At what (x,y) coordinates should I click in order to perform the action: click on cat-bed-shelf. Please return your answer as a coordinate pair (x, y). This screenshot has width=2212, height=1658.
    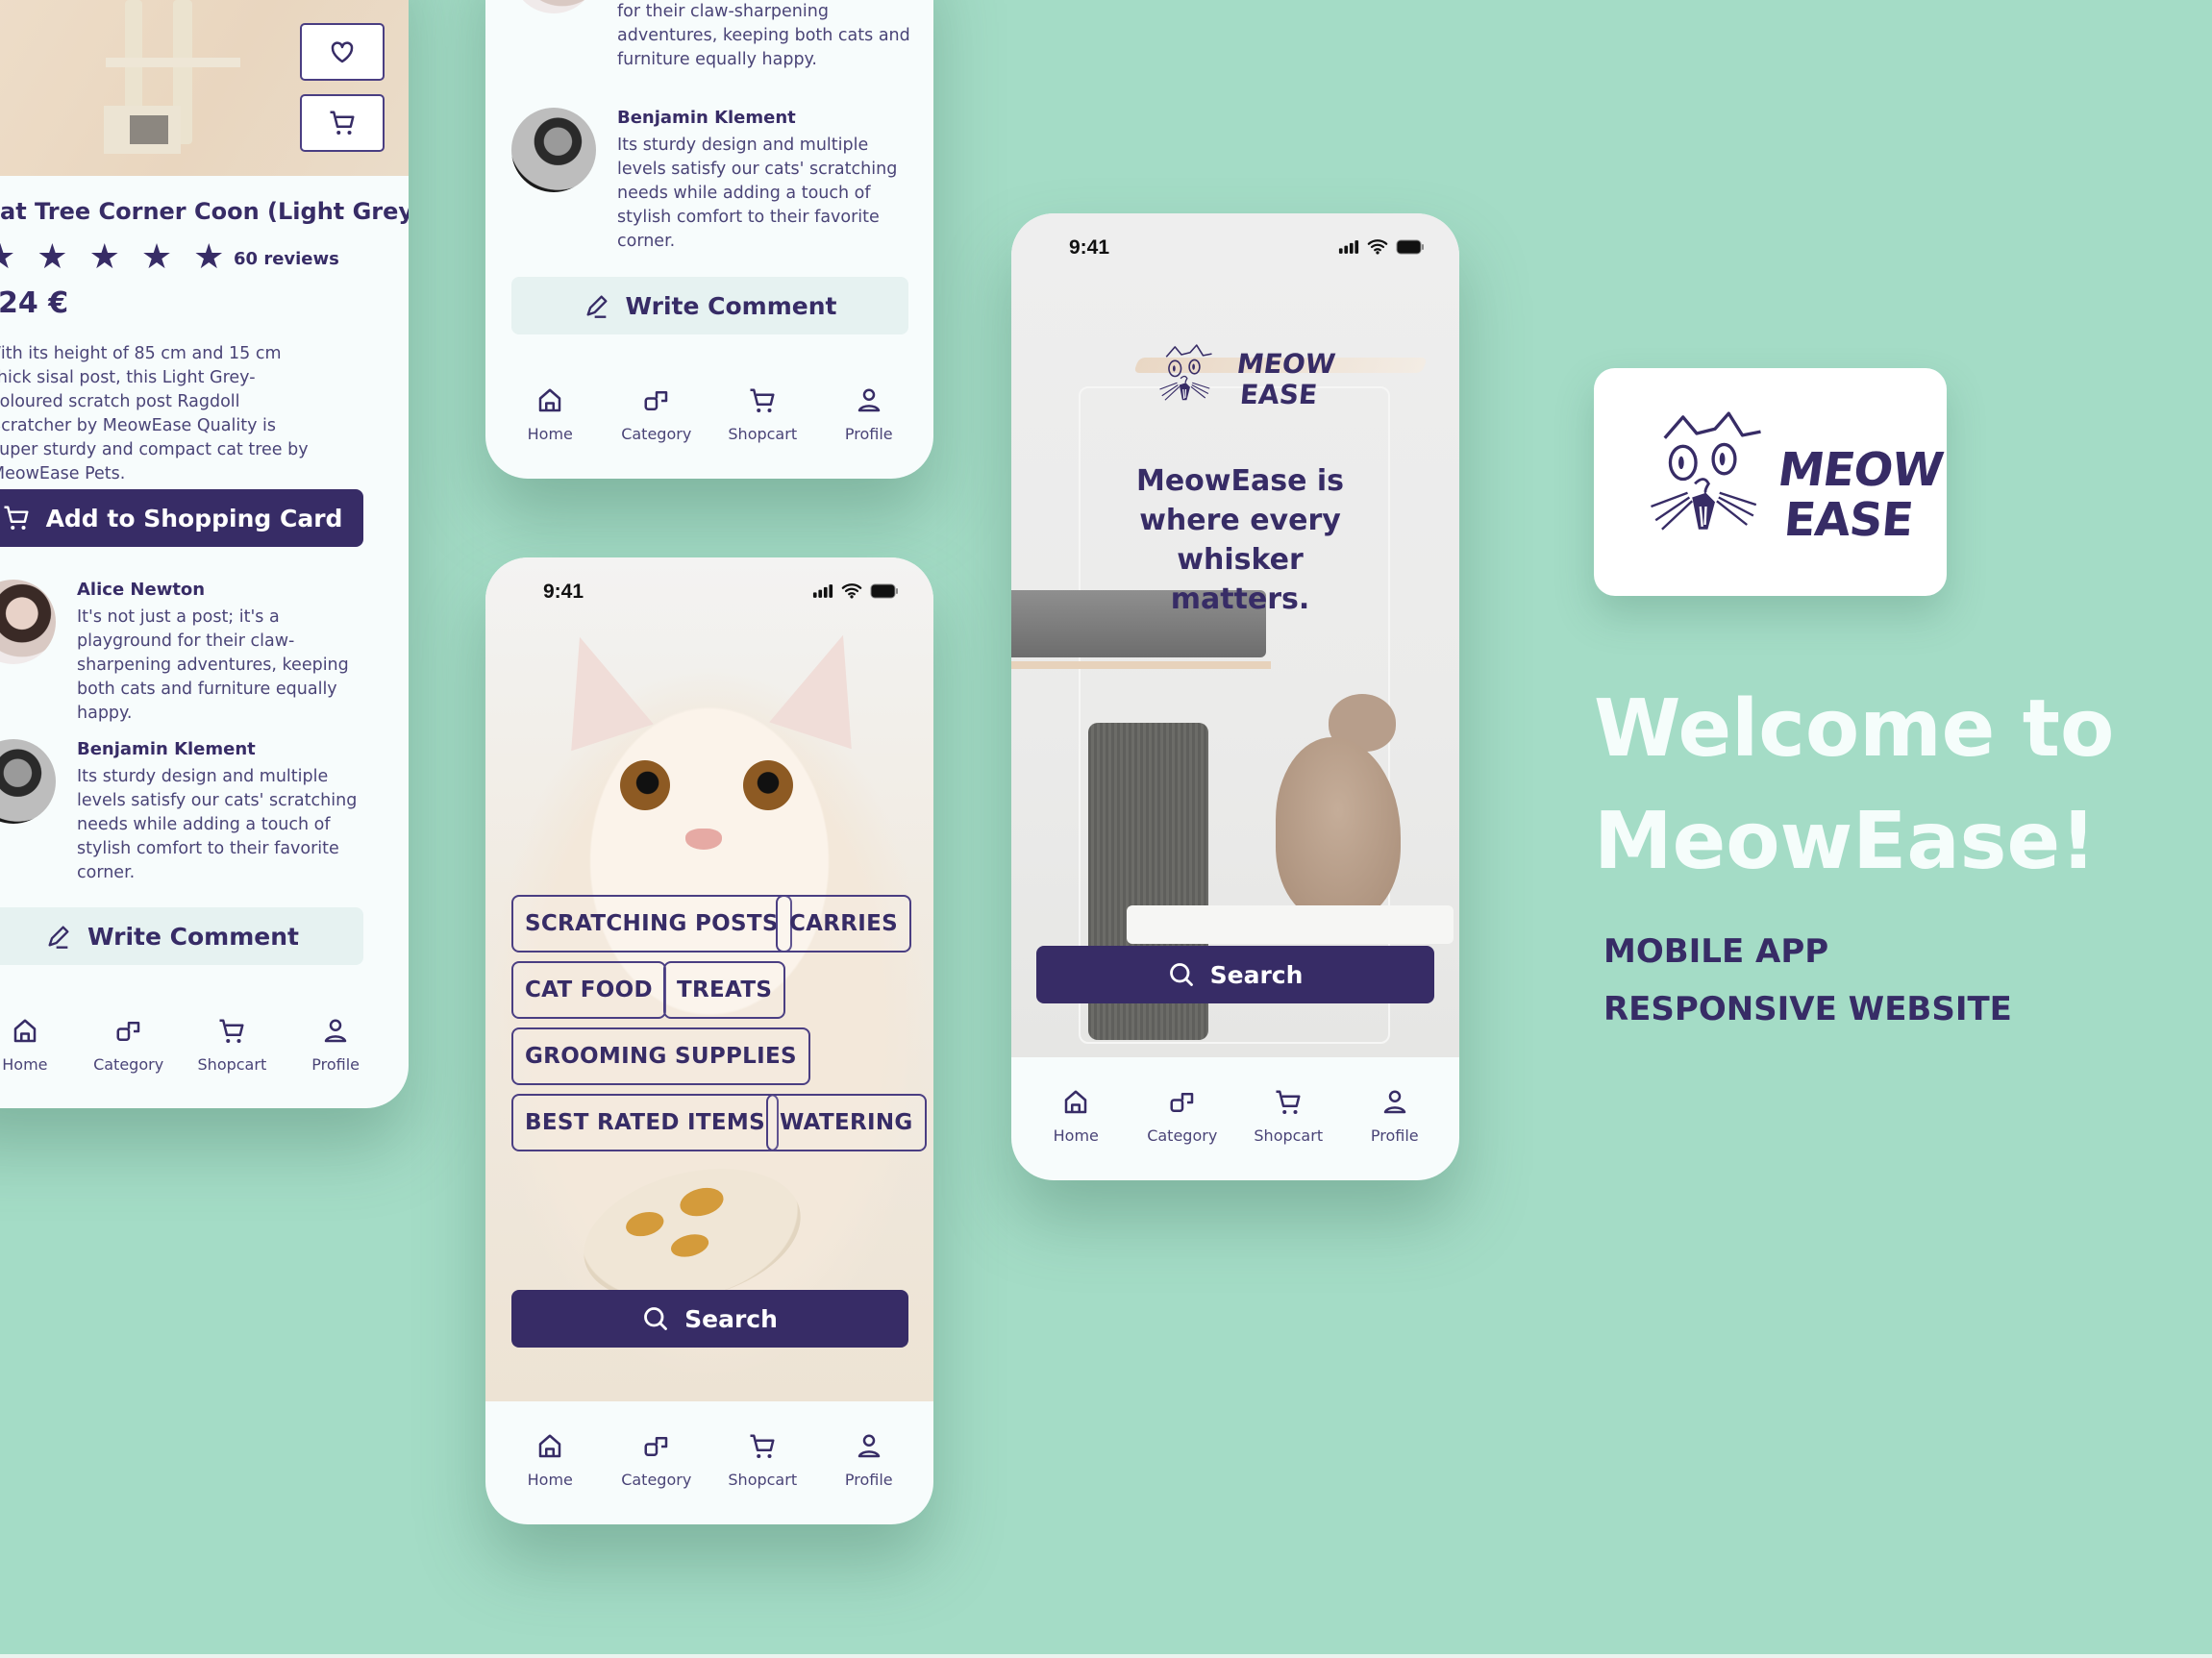
    Looking at the image, I should click on (1141, 665).